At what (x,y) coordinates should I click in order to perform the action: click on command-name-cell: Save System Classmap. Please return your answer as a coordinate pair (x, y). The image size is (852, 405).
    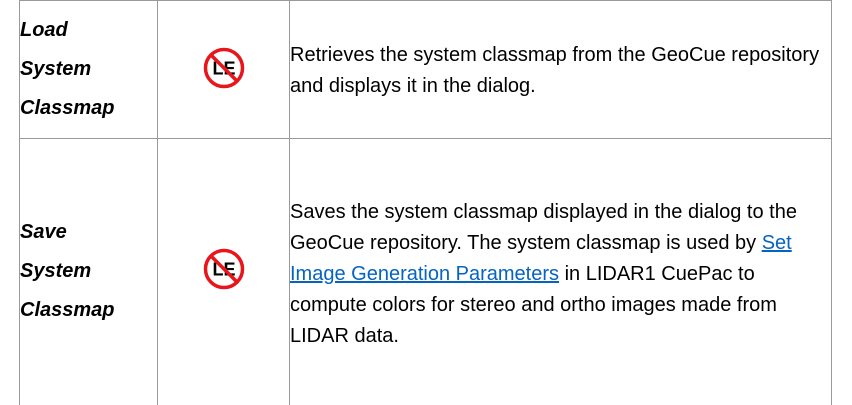
    Looking at the image, I should click on (88, 271).